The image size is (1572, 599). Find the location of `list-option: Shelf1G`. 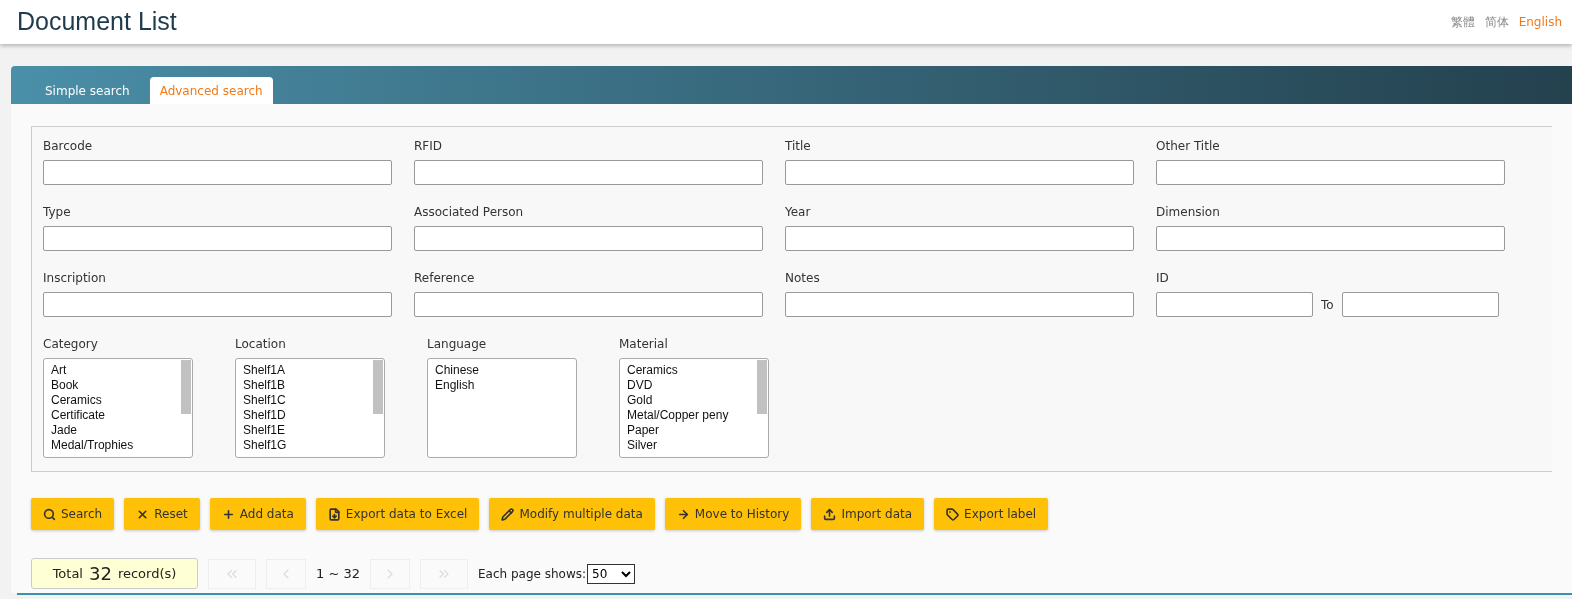

list-option: Shelf1G is located at coordinates (313, 445).